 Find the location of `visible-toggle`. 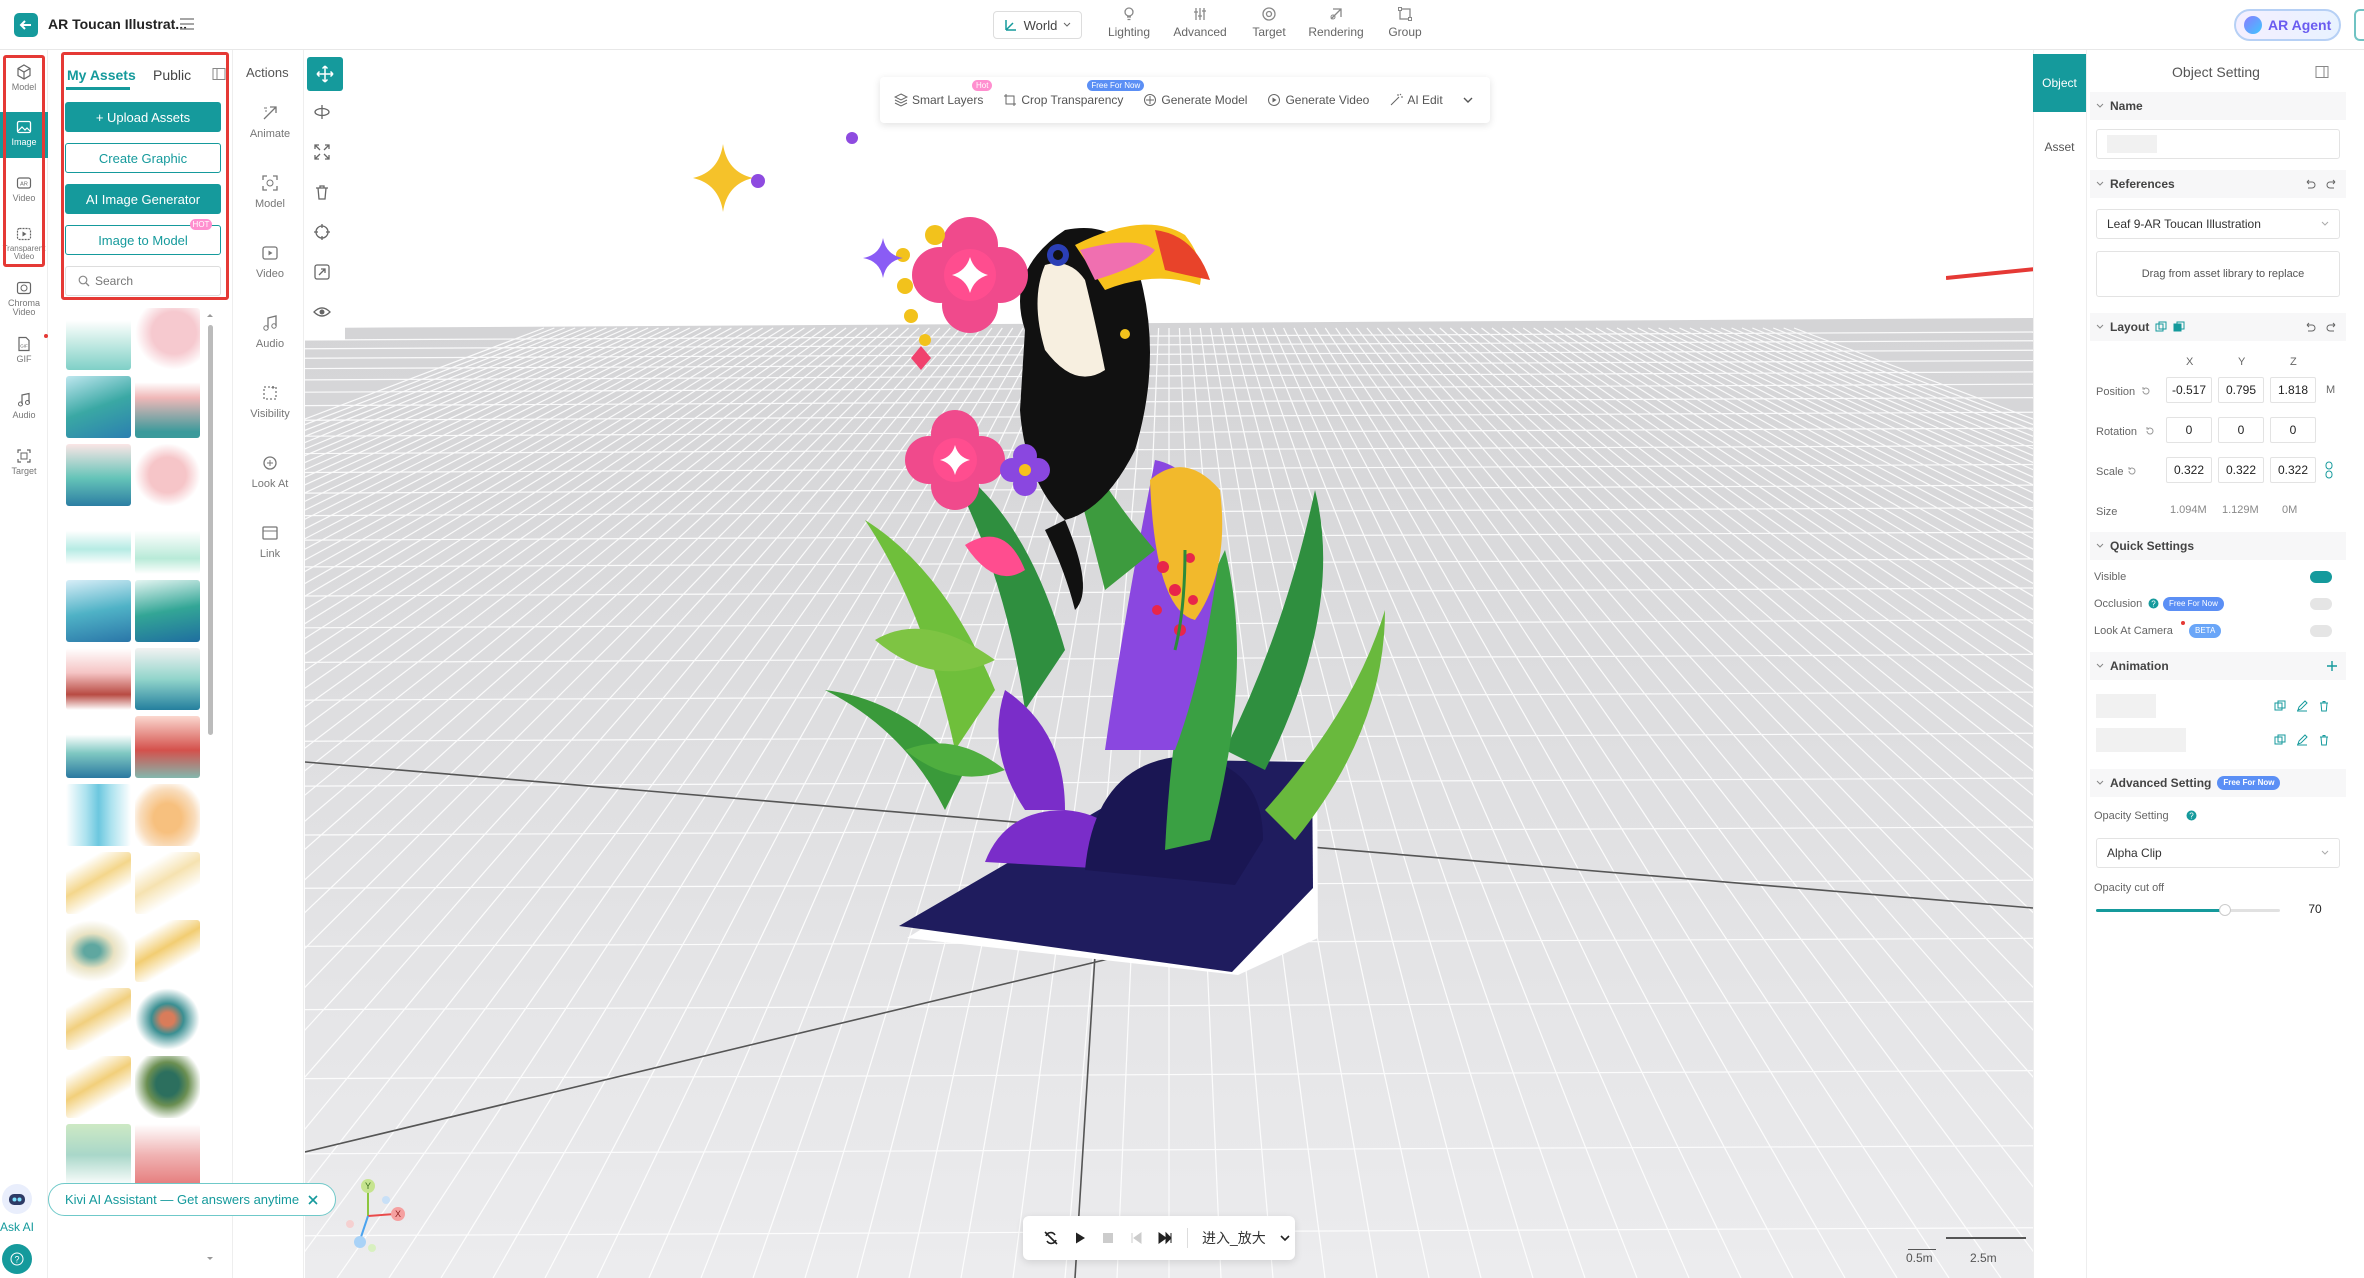

visible-toggle is located at coordinates (2321, 577).